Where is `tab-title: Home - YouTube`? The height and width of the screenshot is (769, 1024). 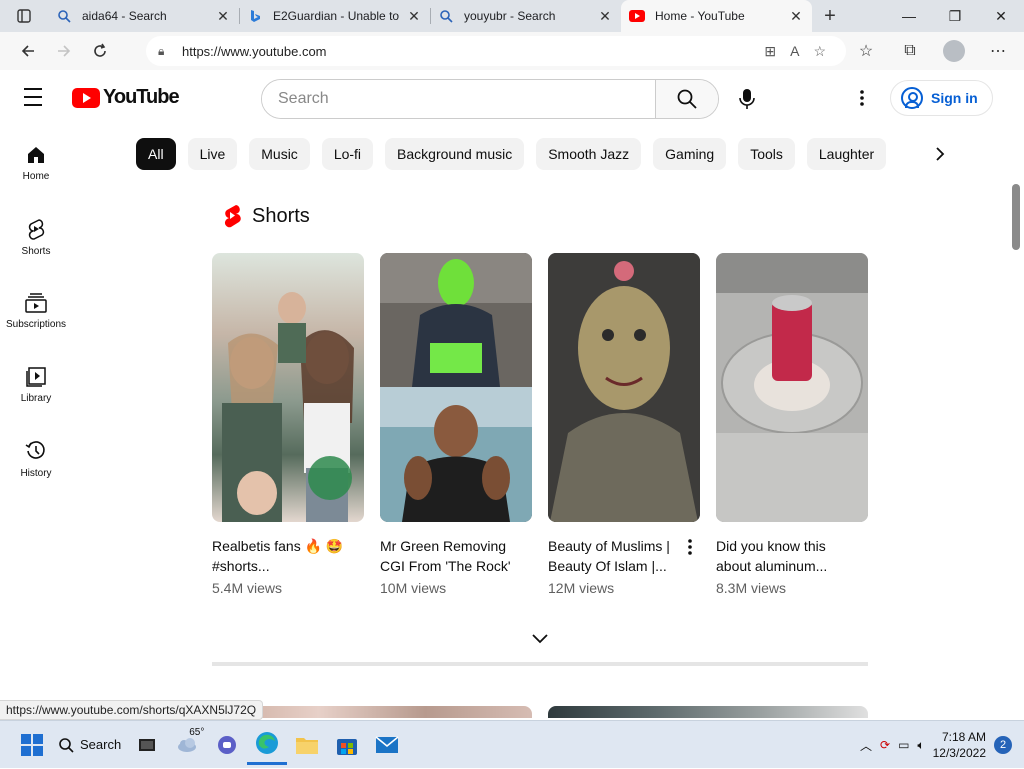 tab-title: Home - YouTube is located at coordinates (700, 16).